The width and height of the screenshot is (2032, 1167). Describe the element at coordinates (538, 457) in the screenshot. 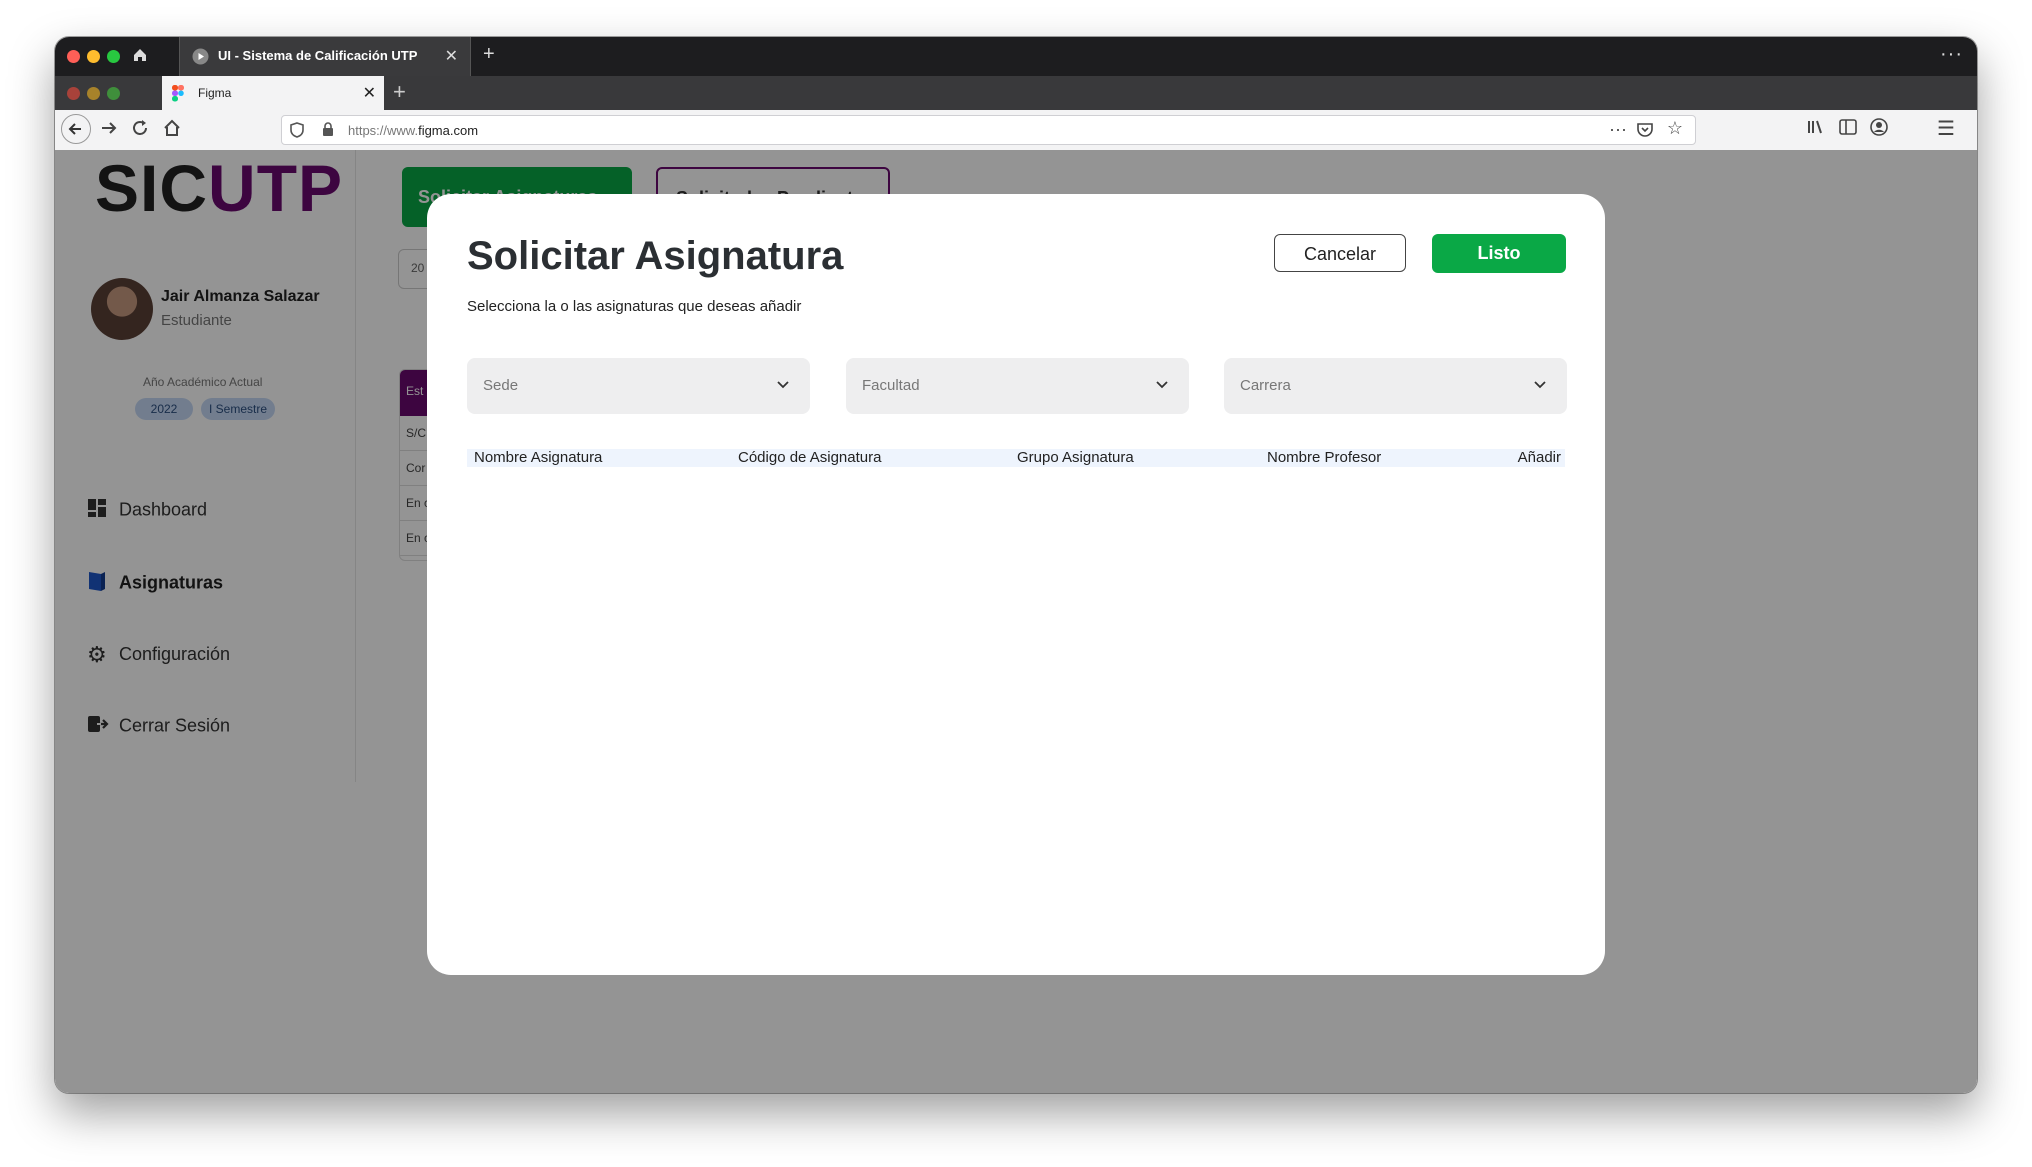

I see `column-header-nombre: Nombre Asignatura` at that location.